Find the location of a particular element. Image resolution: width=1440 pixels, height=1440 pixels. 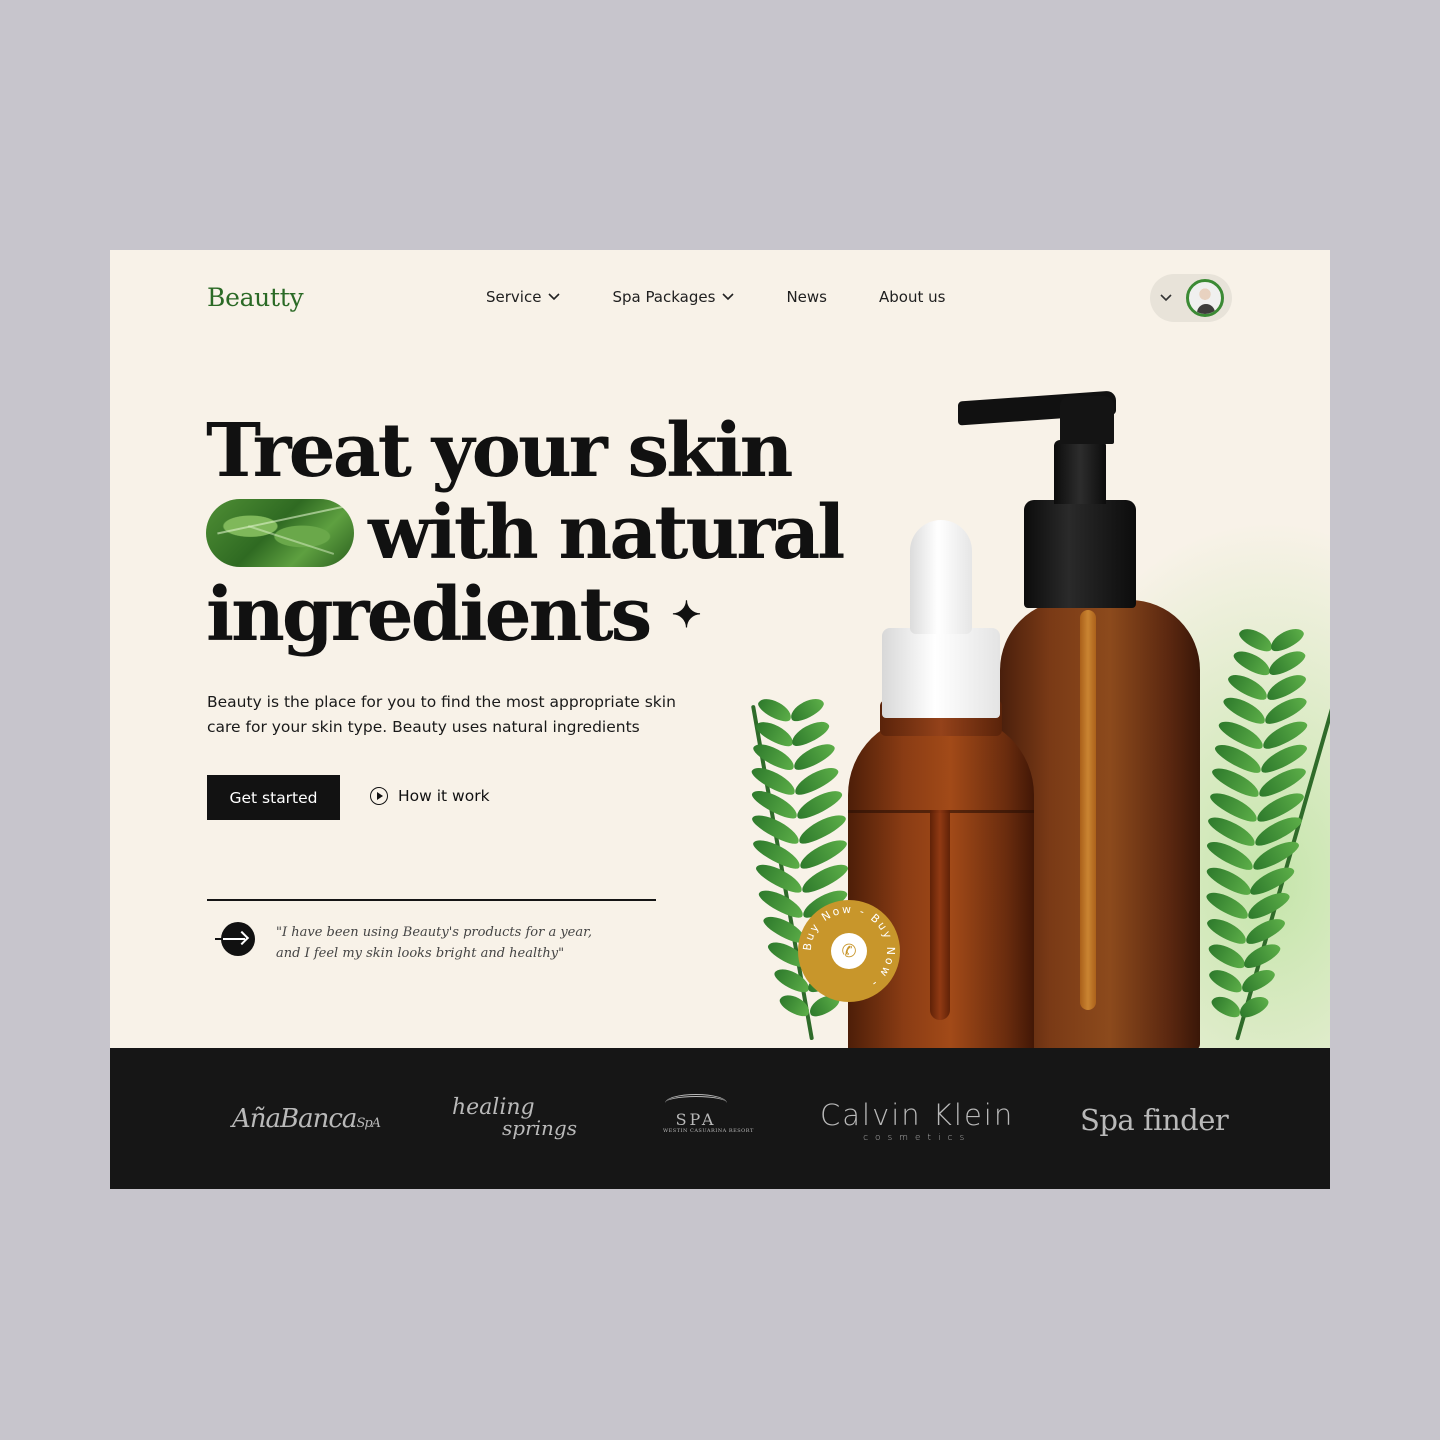

logo-suffix: SpA is located at coordinates (368, 1123).